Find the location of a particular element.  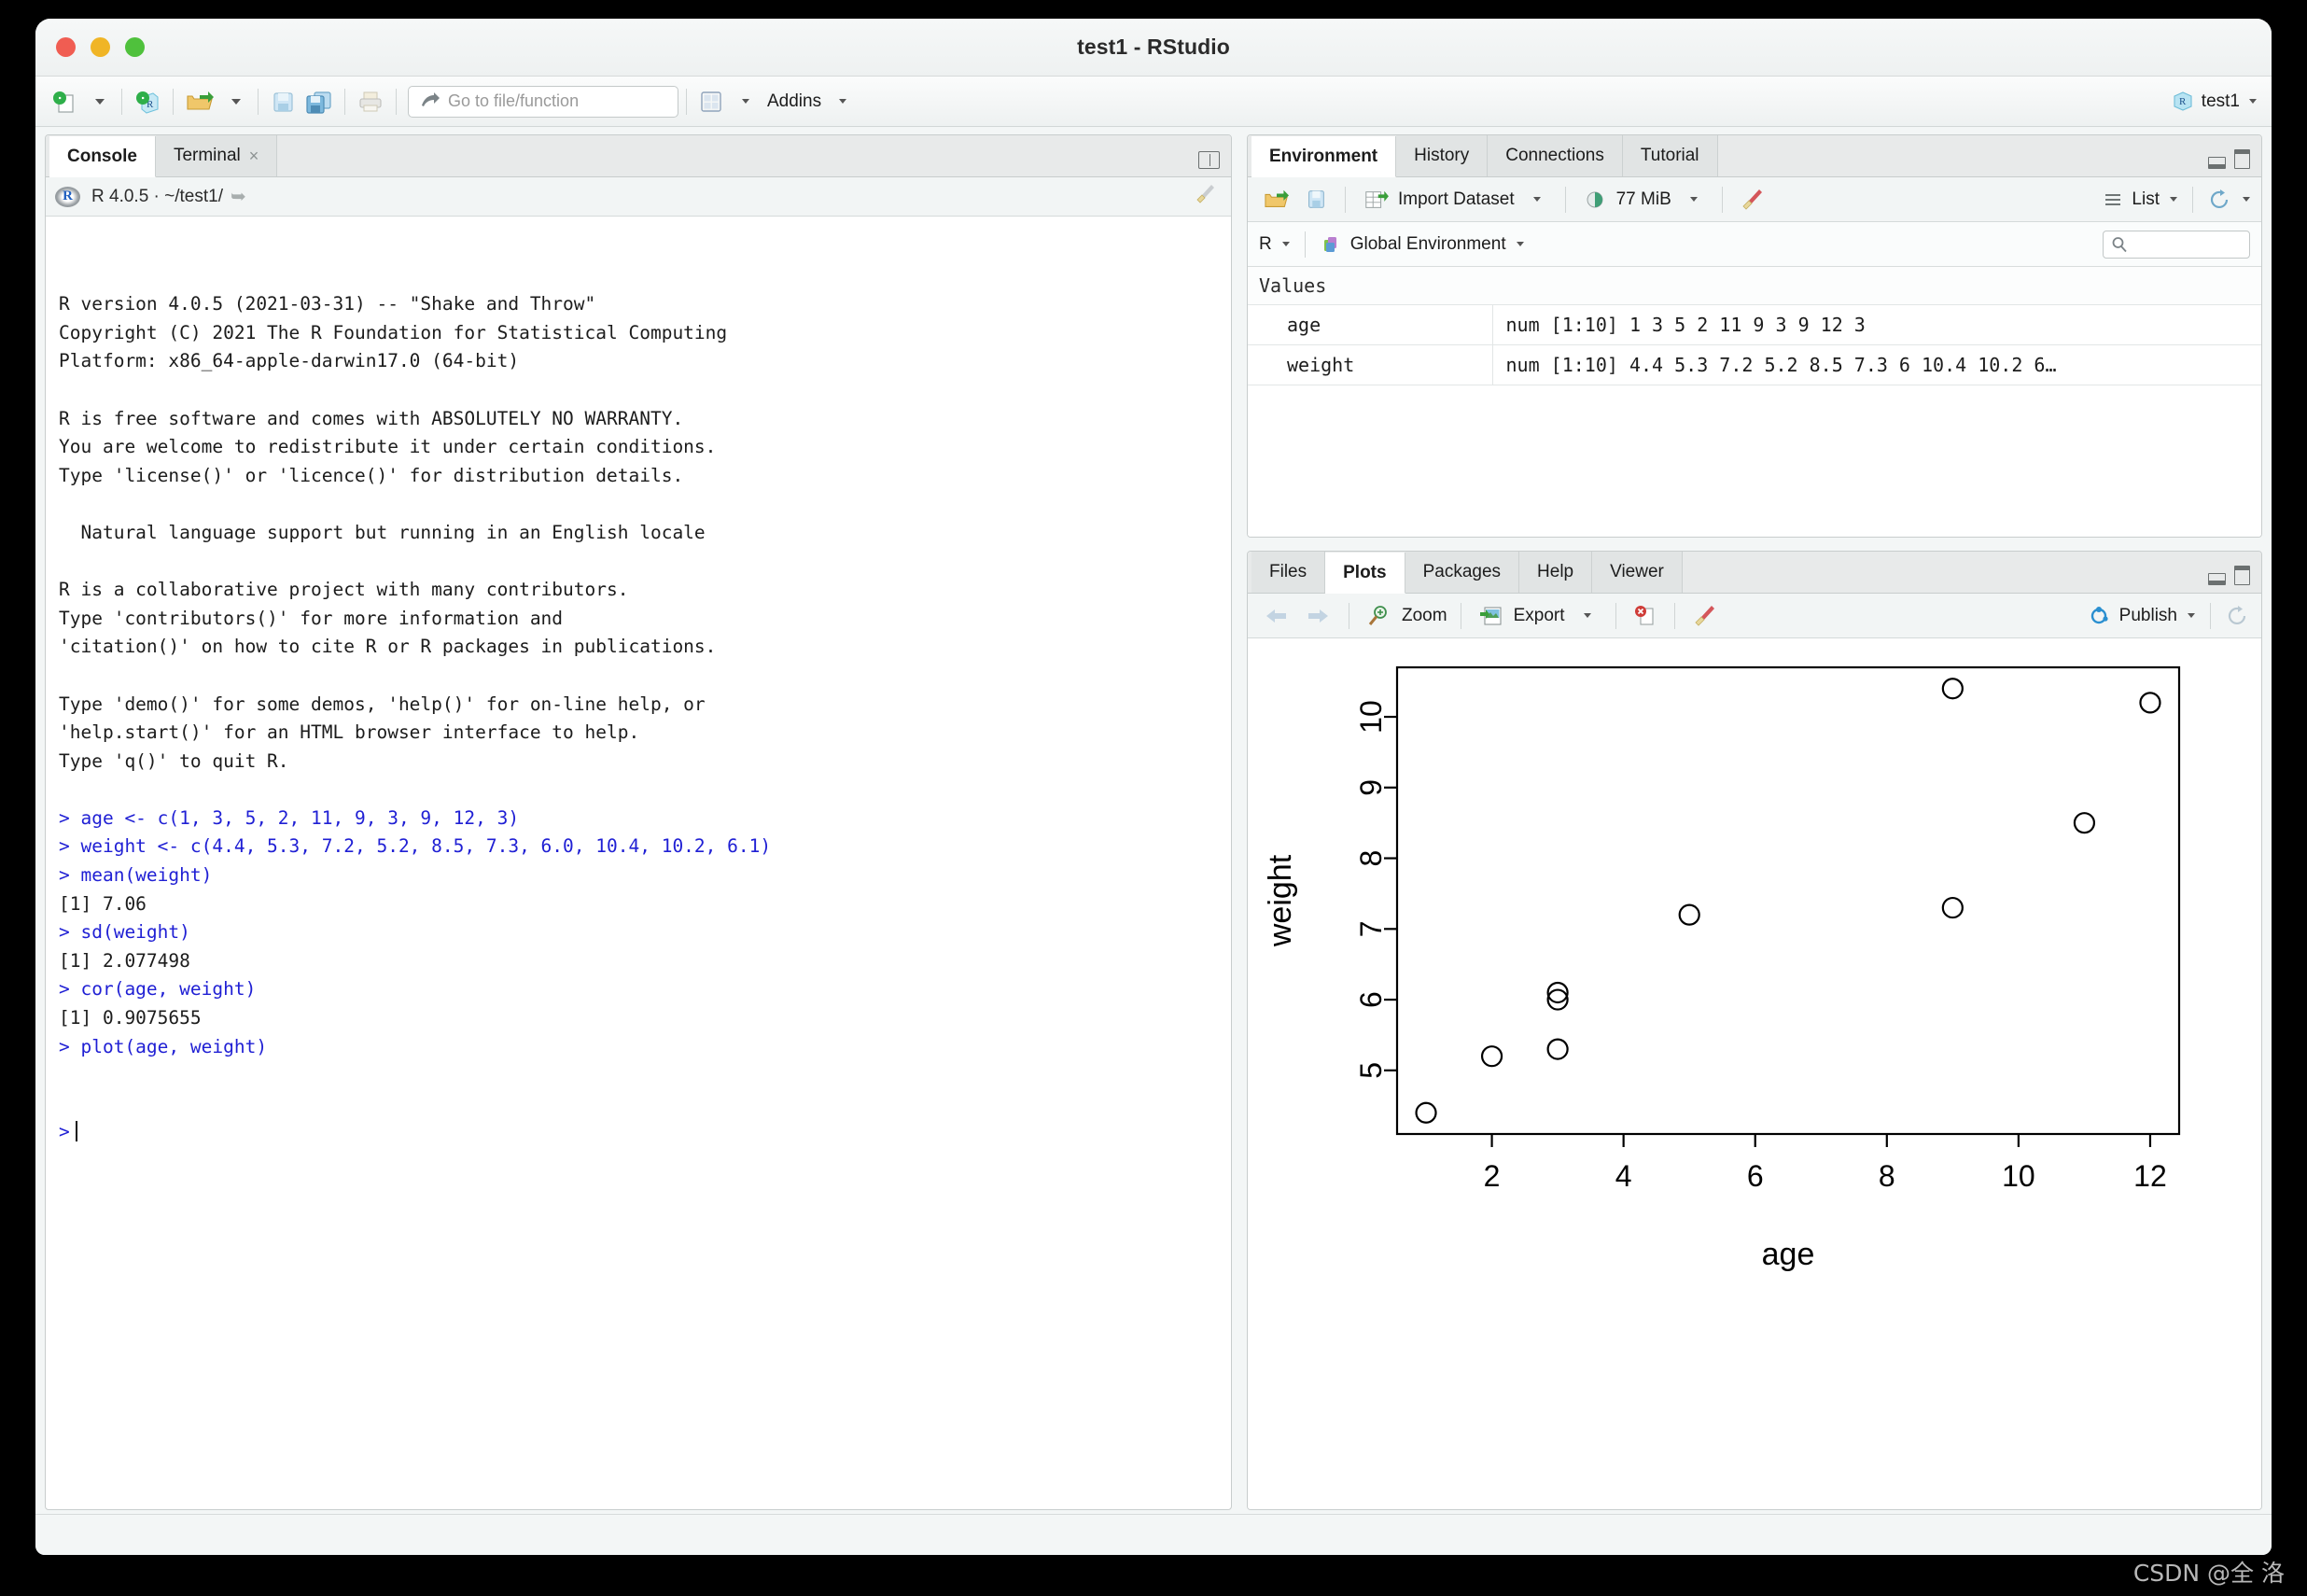

tab-viewer: Viewer is located at coordinates (1637, 572).